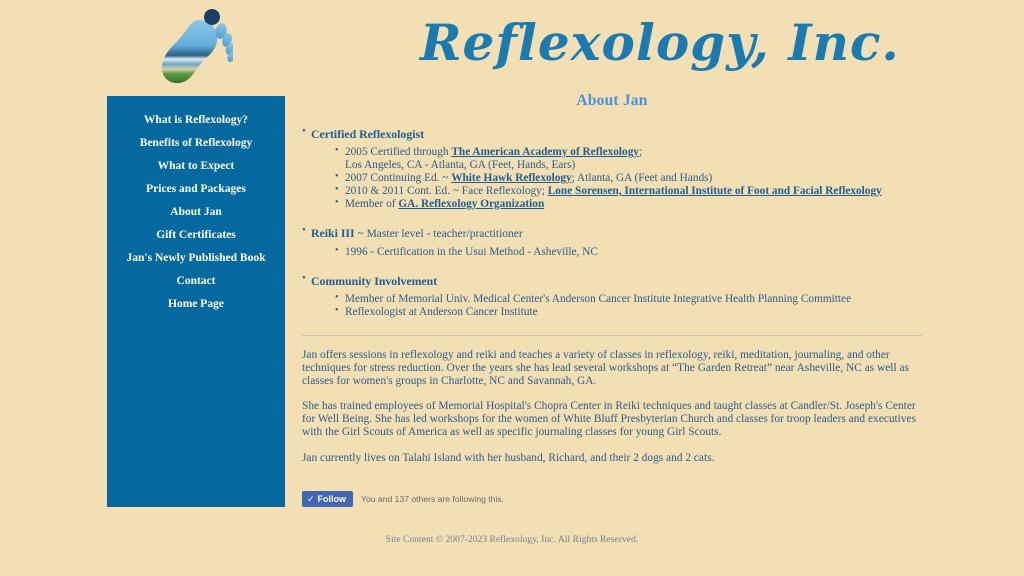 Image resolution: width=1024 pixels, height=576 pixels. What do you see at coordinates (612, 335) in the screenshot?
I see `section-divider` at bounding box center [612, 335].